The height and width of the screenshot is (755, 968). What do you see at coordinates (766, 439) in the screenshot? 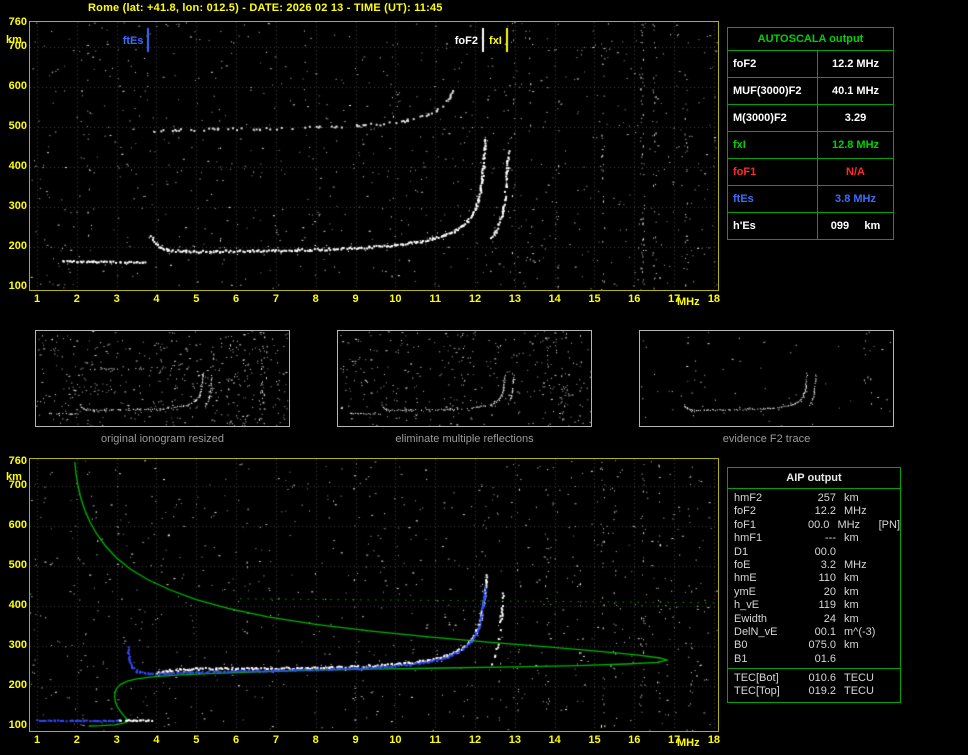
I see `thumbnail-caption-evidence: evidence F2 trace` at bounding box center [766, 439].